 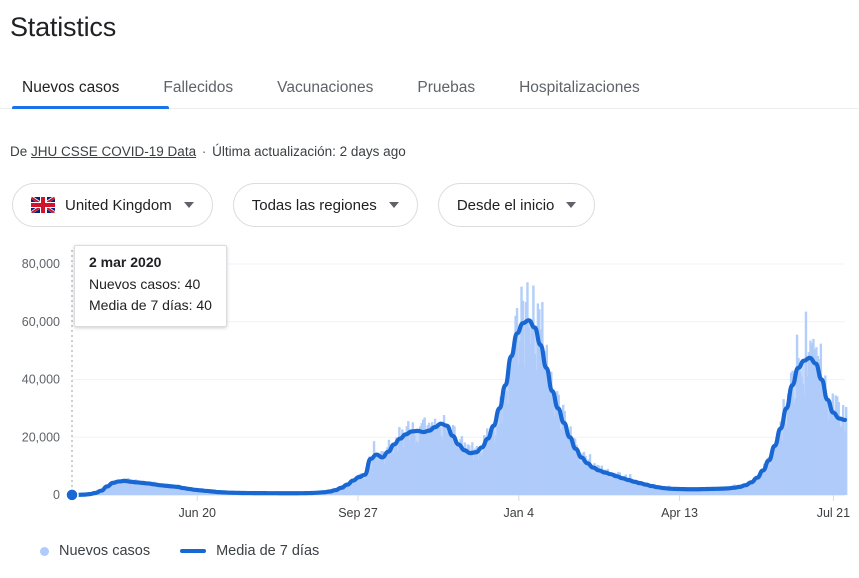 I want to click on page-title: Statistics, so click(x=63, y=27).